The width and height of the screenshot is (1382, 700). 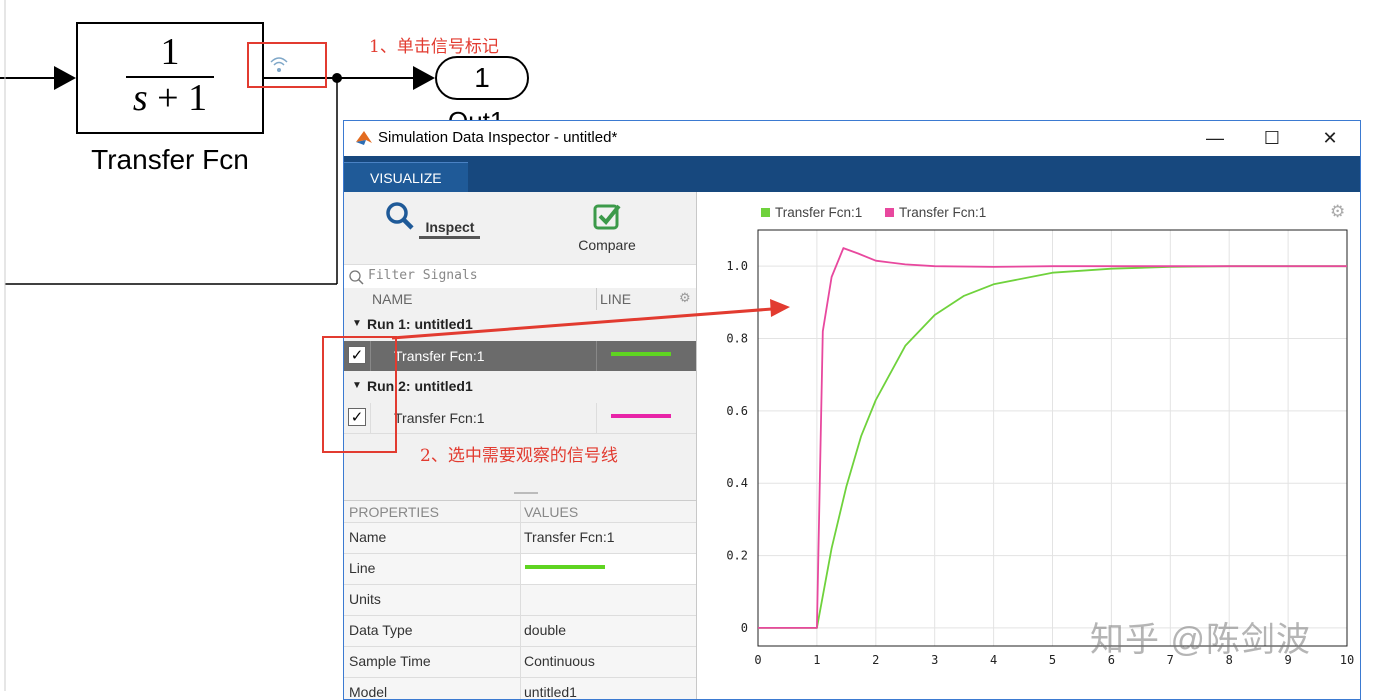 What do you see at coordinates (394, 512) in the screenshot?
I see `col-properties-header: PROPERTIES` at bounding box center [394, 512].